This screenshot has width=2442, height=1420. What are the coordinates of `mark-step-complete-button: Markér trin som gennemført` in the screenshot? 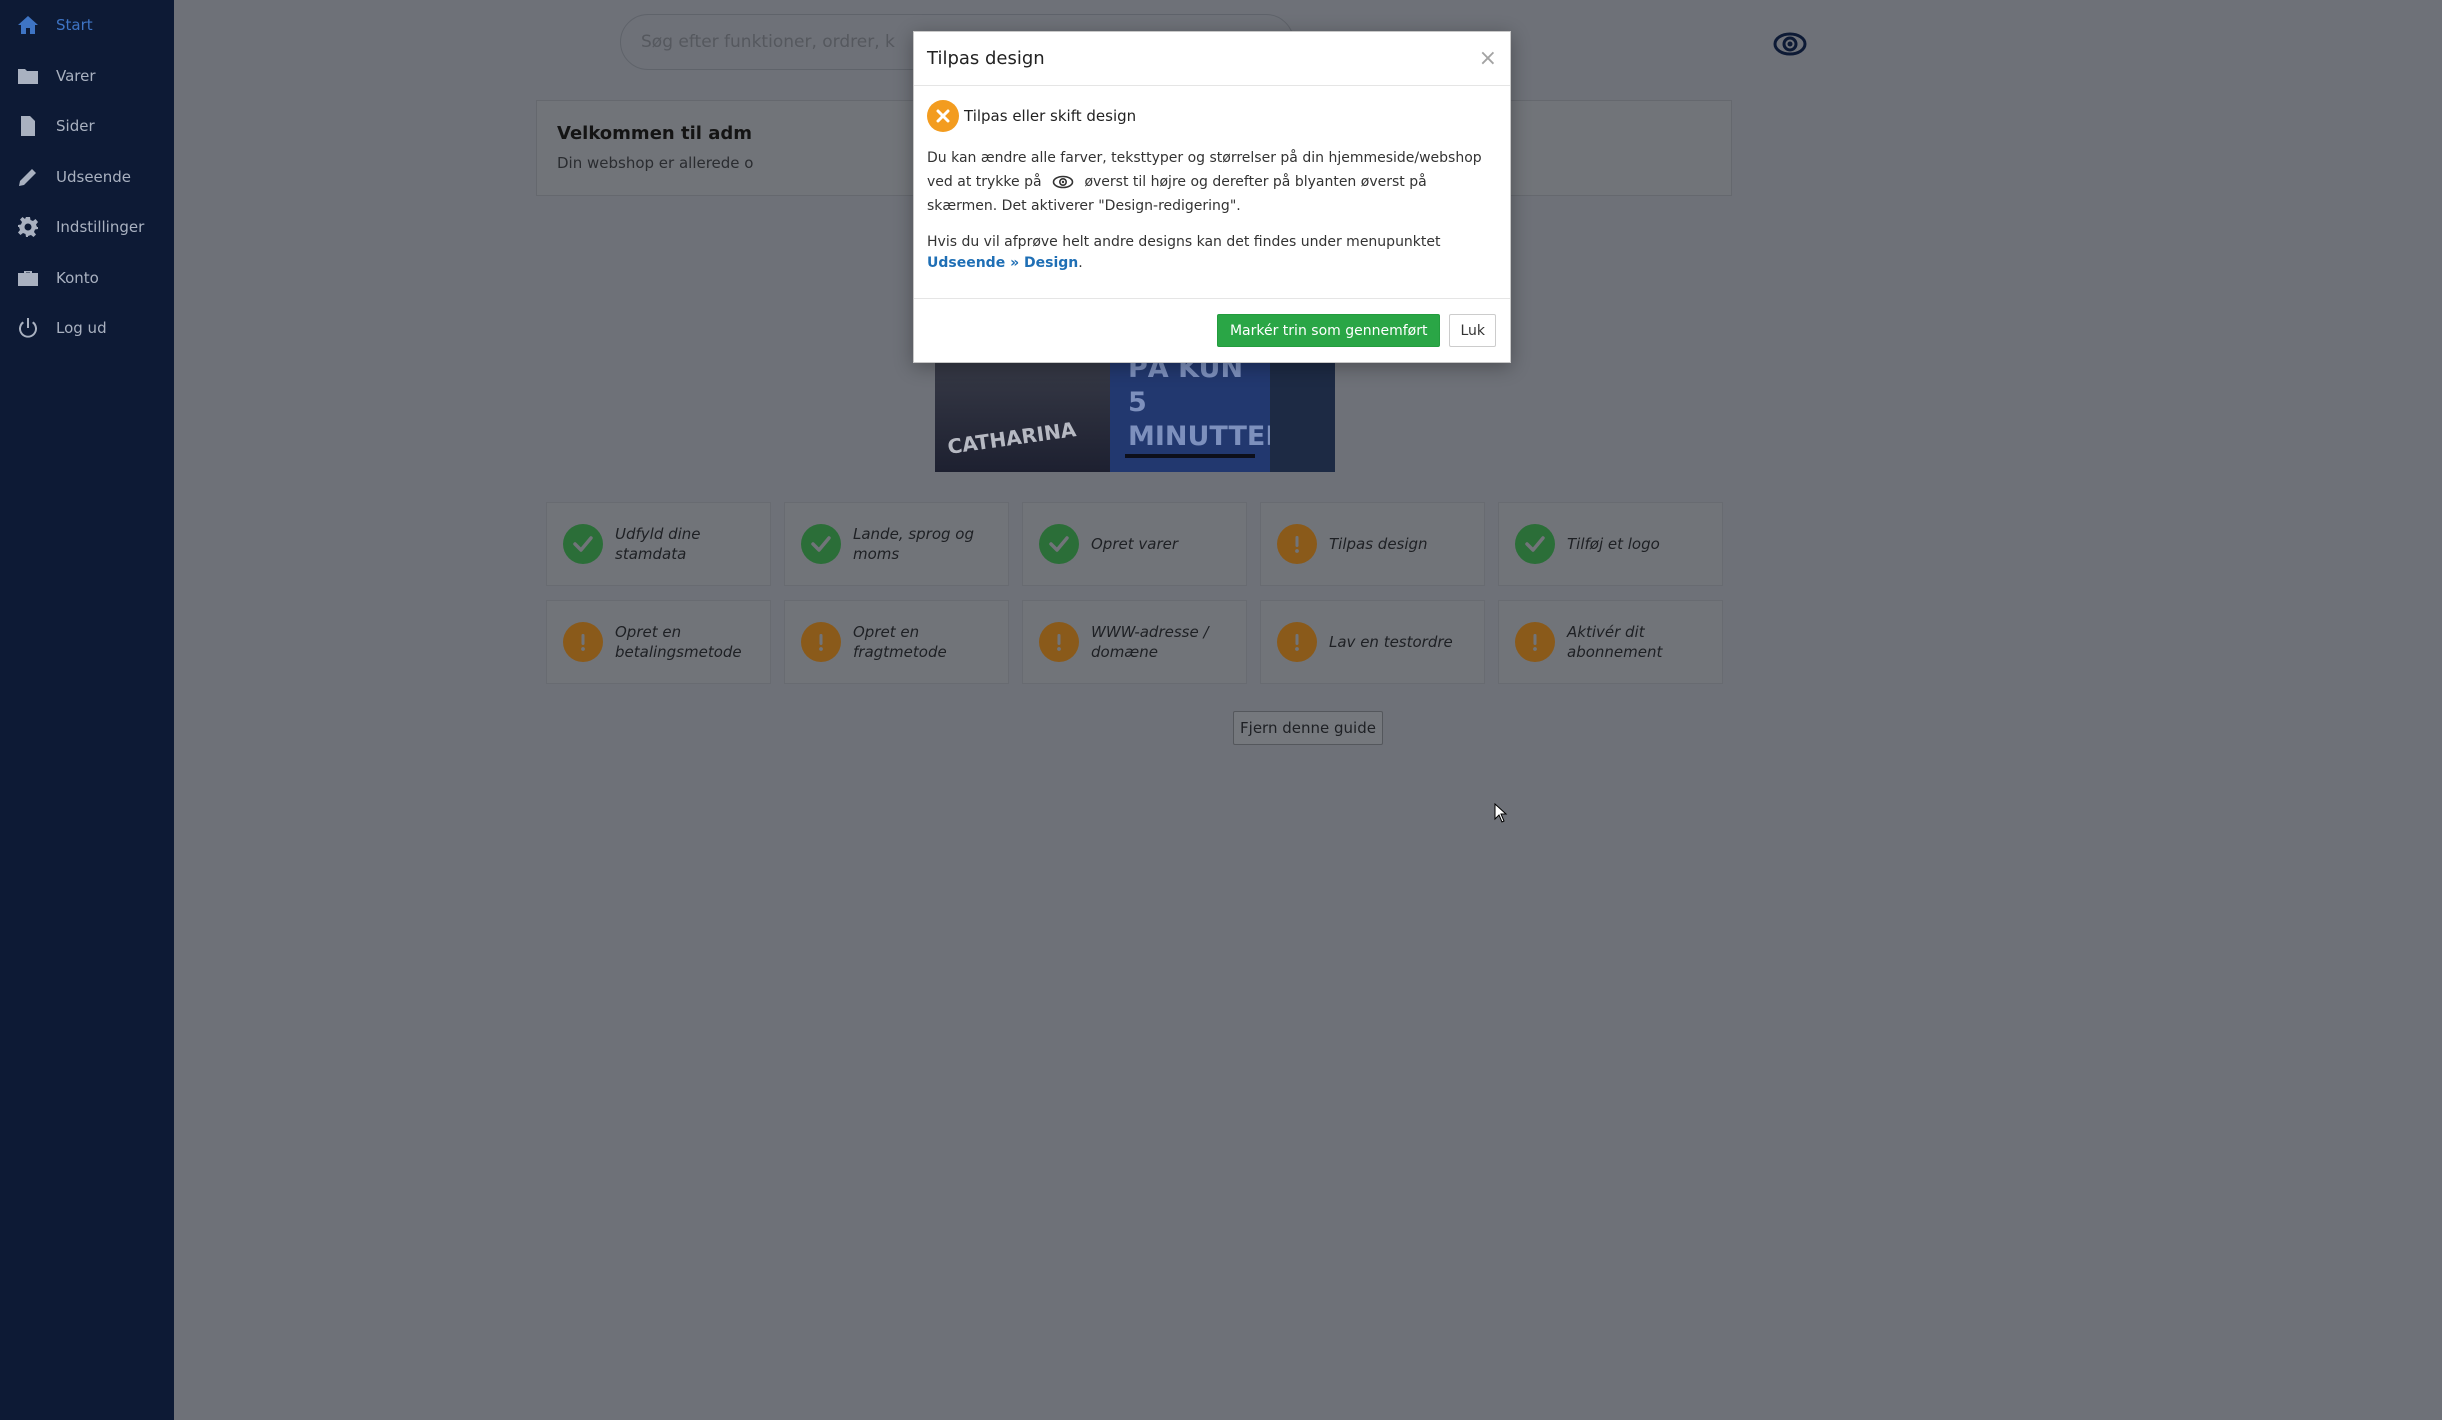 It's located at (1328, 330).